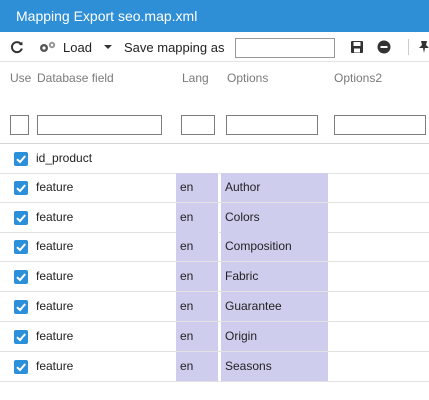  I want to click on pin-icon, so click(424, 47).